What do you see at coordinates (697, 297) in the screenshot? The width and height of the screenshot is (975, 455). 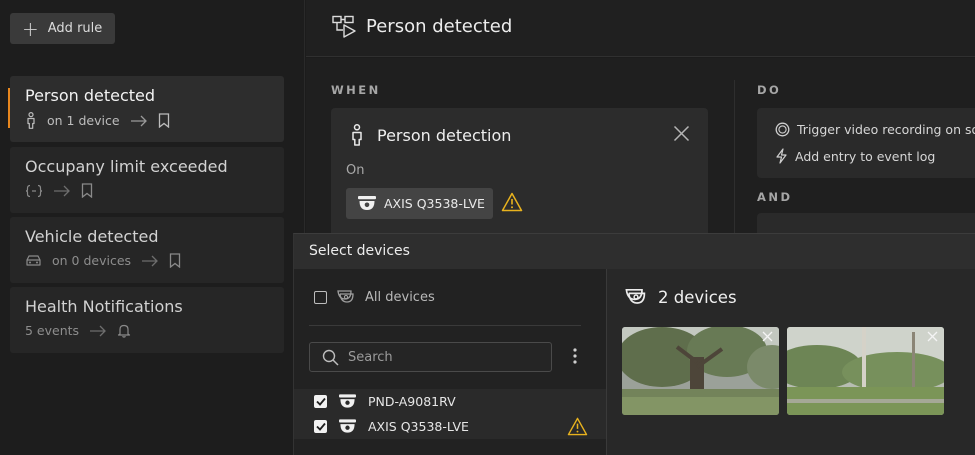 I see `selected-count: 2 devices` at bounding box center [697, 297].